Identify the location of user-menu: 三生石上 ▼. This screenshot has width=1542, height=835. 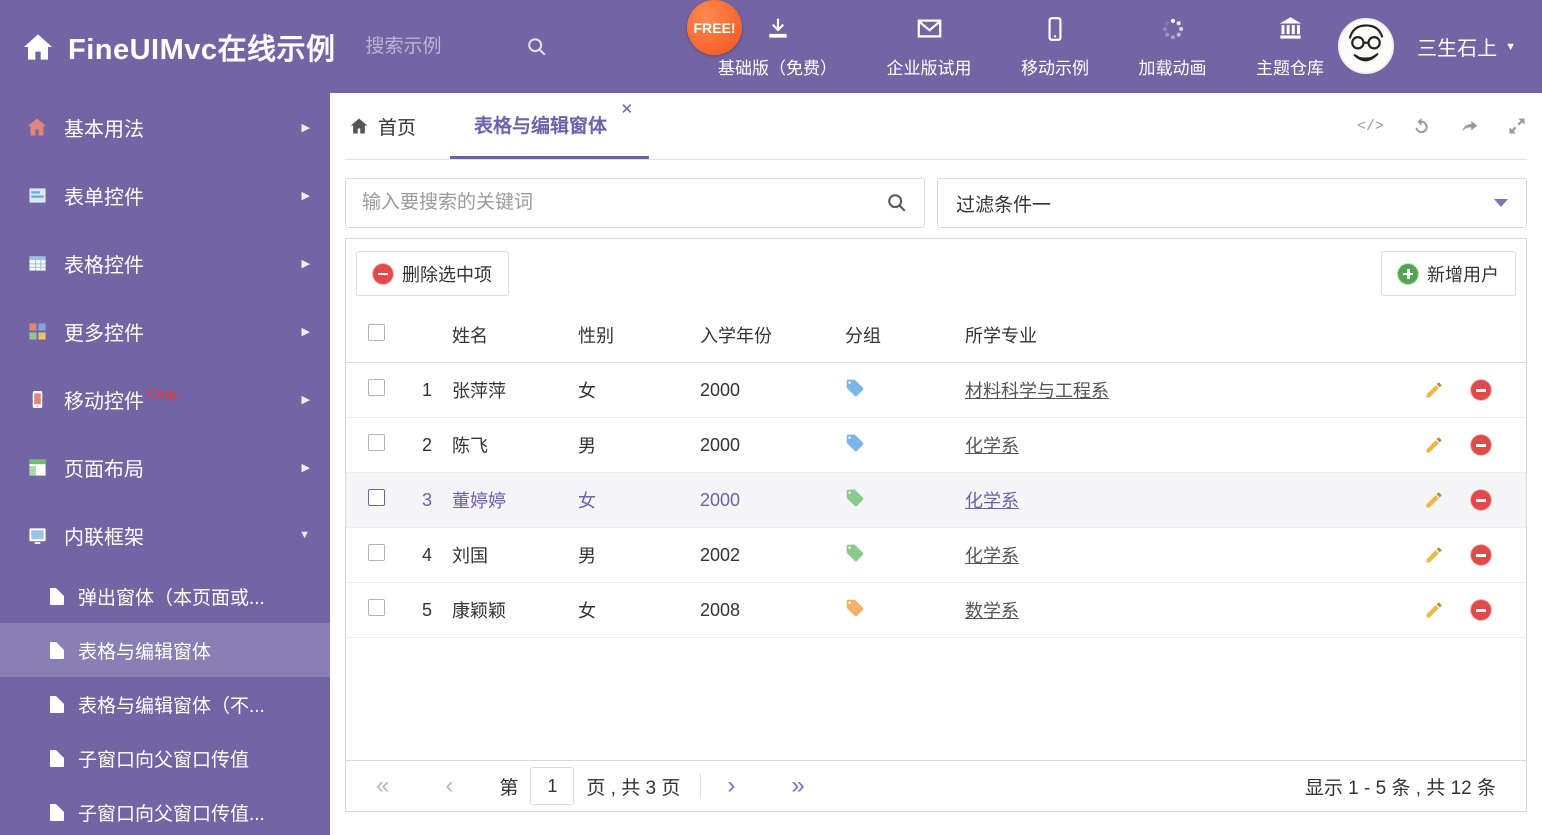
(1466, 46).